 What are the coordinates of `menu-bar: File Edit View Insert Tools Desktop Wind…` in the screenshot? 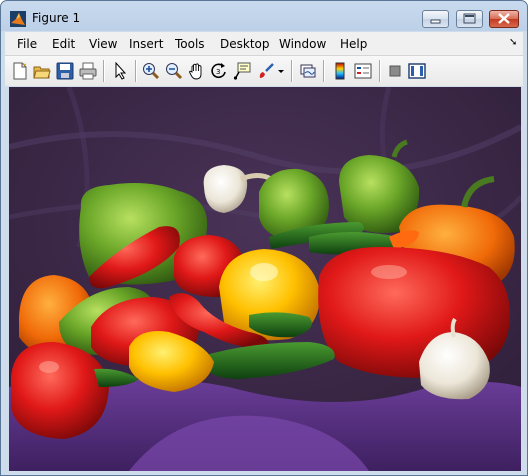 It's located at (264, 43).